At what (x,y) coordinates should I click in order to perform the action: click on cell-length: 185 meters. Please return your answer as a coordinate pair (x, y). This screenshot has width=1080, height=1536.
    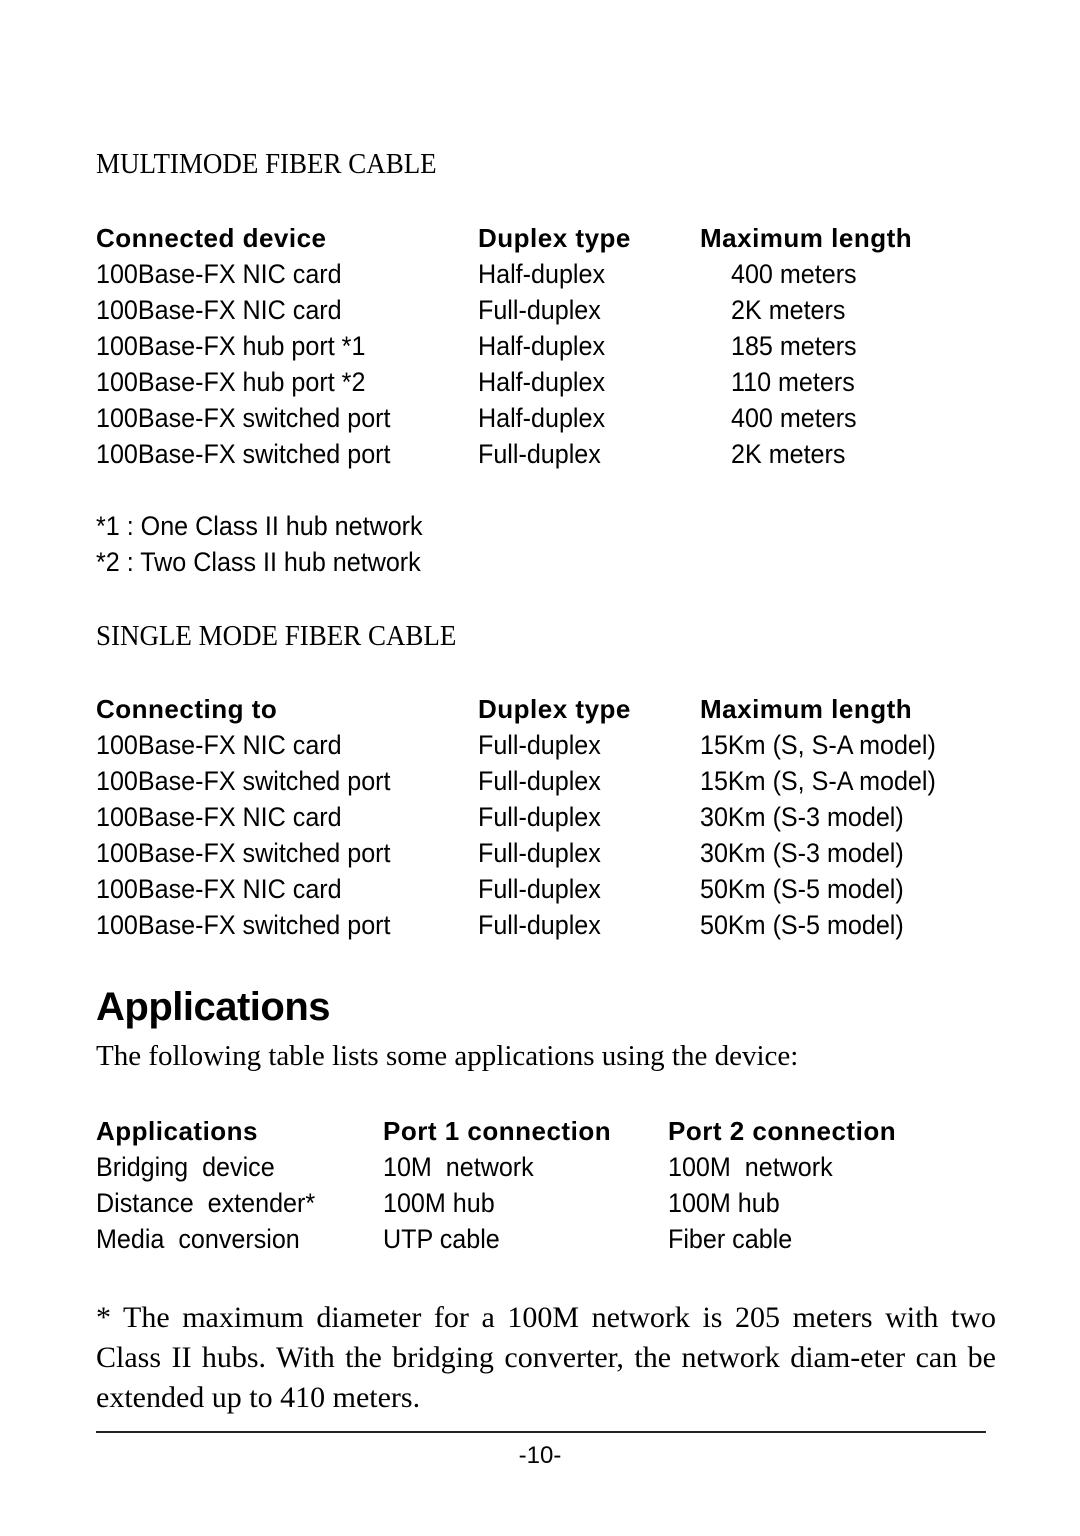
    Looking at the image, I should click on (794, 346).